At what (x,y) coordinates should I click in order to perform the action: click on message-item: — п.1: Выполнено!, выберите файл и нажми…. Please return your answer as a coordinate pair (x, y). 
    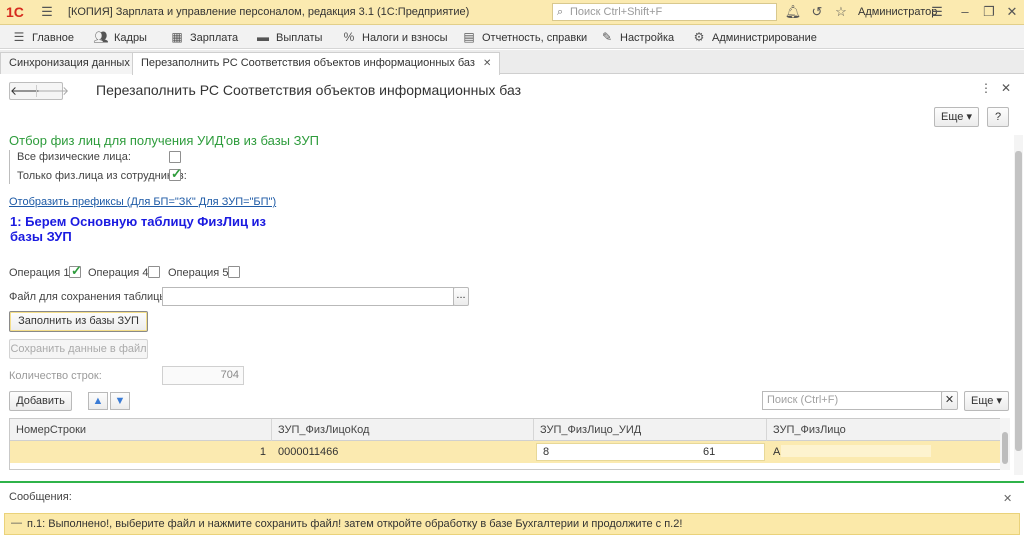
    Looking at the image, I should click on (512, 524).